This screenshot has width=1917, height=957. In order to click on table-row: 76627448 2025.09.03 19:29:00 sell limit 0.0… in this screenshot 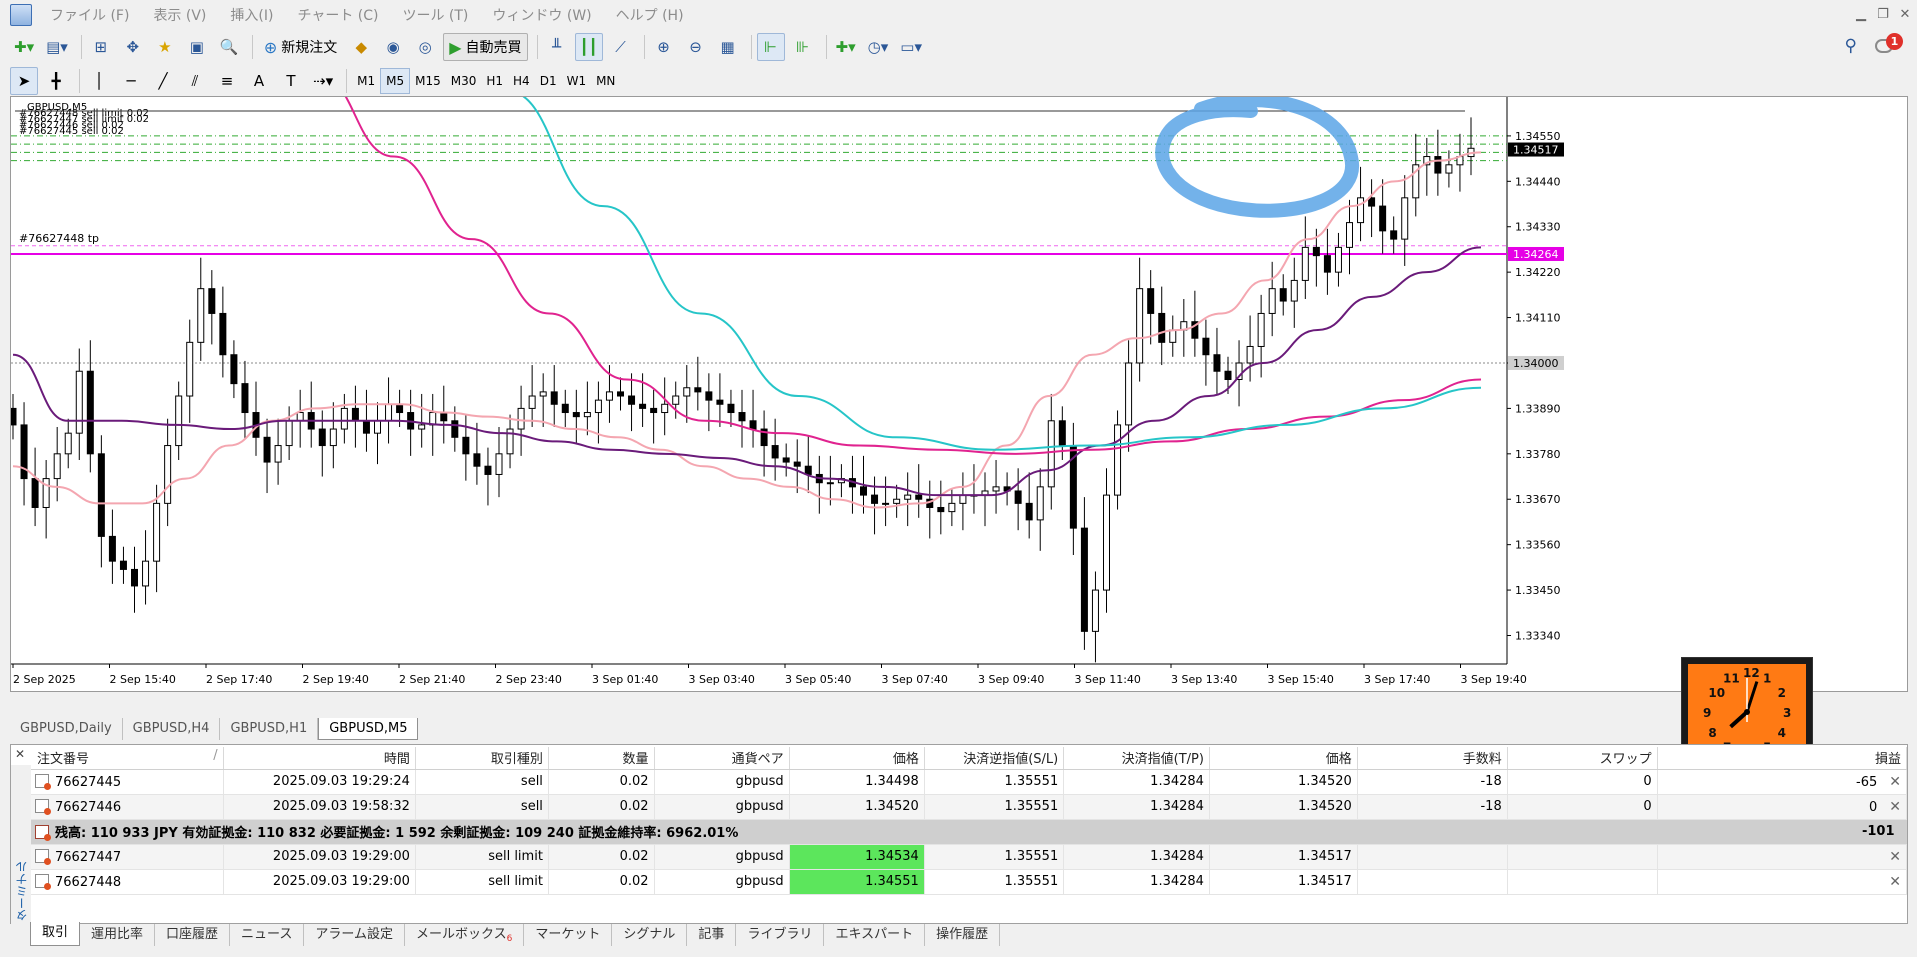, I will do `click(969, 882)`.